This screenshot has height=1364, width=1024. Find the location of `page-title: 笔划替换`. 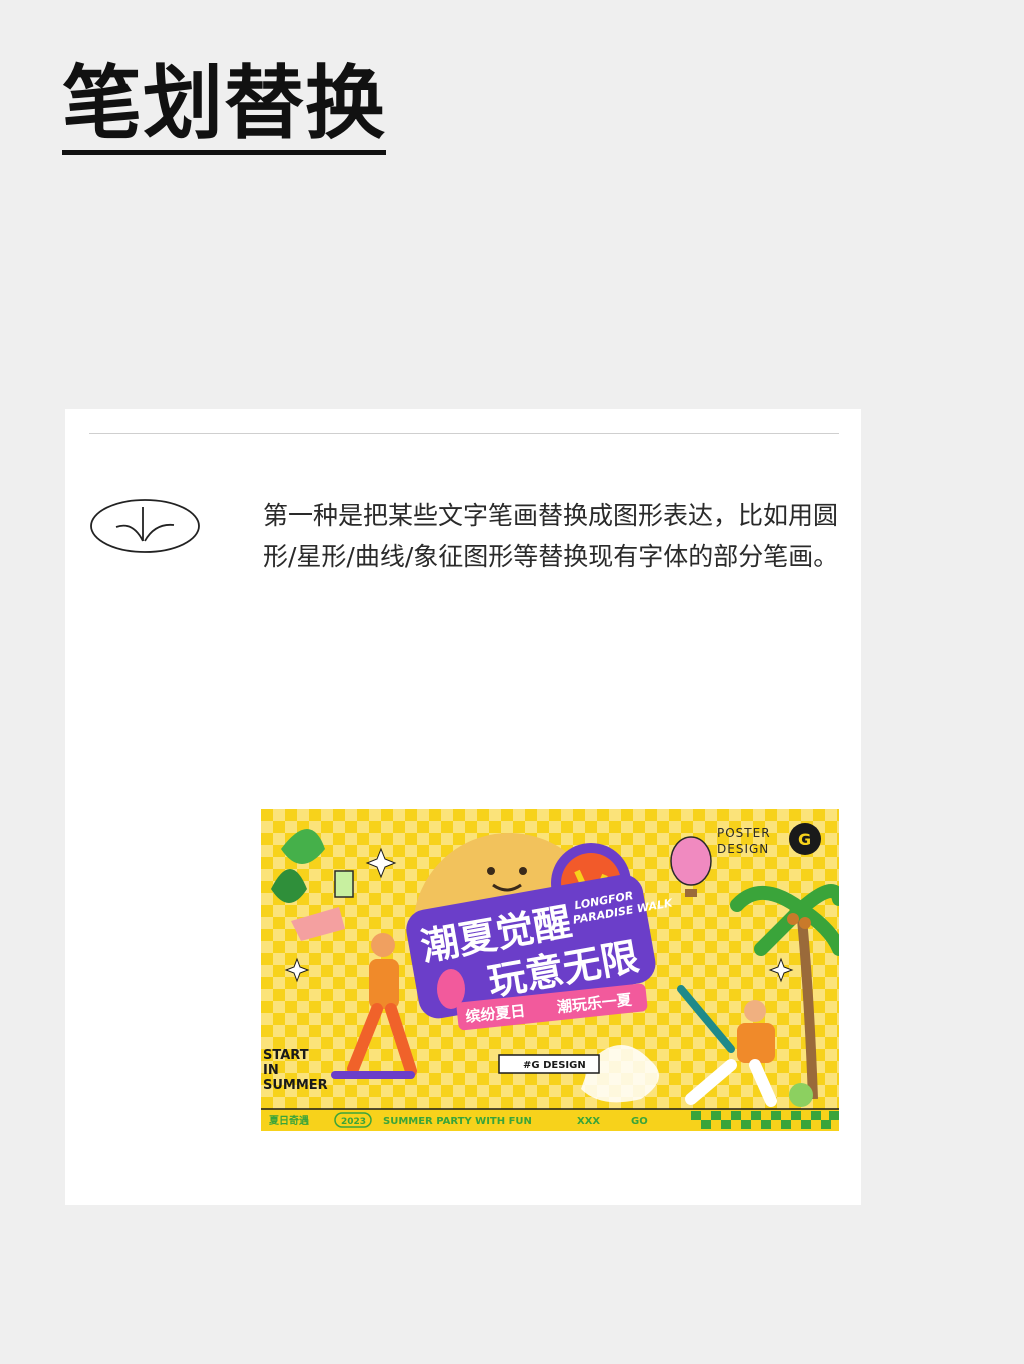

page-title: 笔划替换 is located at coordinates (224, 106).